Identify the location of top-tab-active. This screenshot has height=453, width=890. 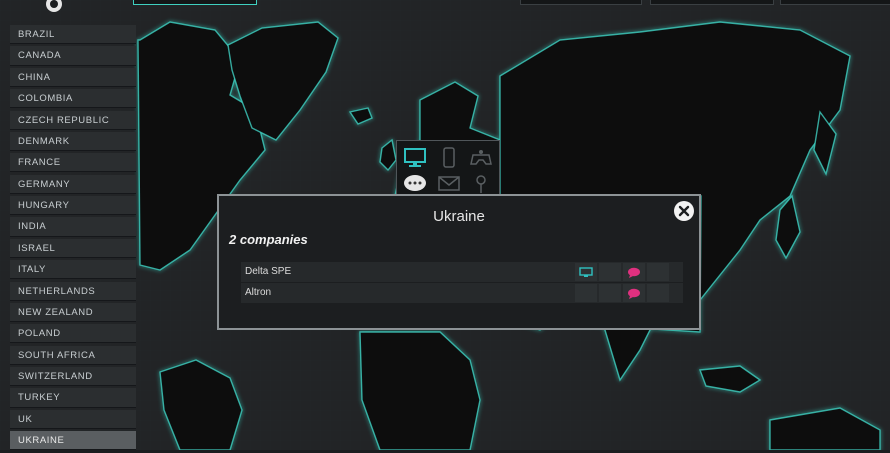
(195, 2).